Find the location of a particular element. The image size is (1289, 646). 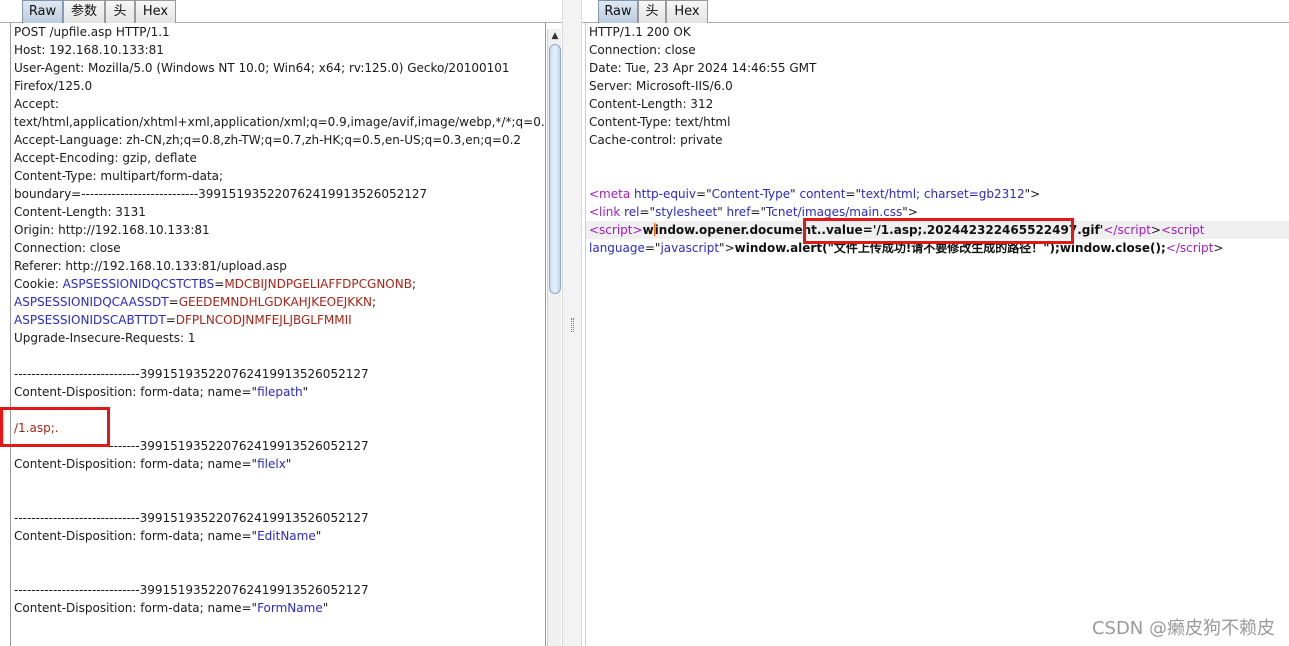

line-segment: = is located at coordinates (219, 284).